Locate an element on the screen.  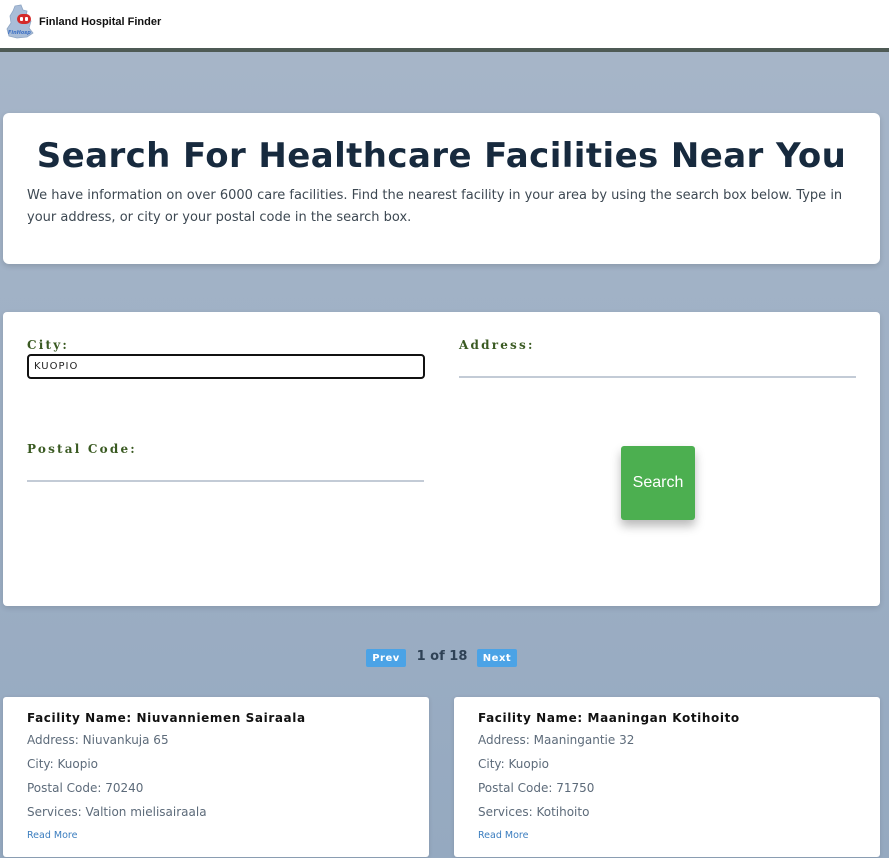
page-indicator: 1 of 18 is located at coordinates (442, 656).